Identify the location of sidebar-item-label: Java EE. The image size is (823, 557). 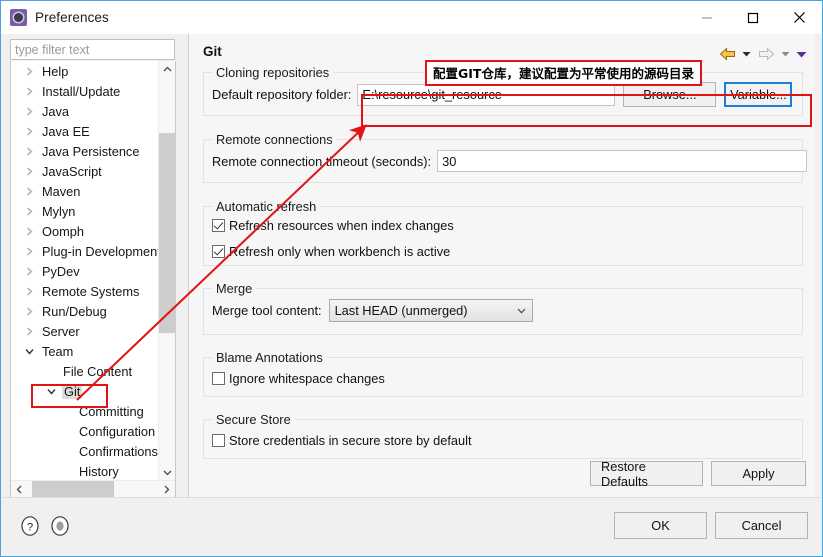
(66, 131).